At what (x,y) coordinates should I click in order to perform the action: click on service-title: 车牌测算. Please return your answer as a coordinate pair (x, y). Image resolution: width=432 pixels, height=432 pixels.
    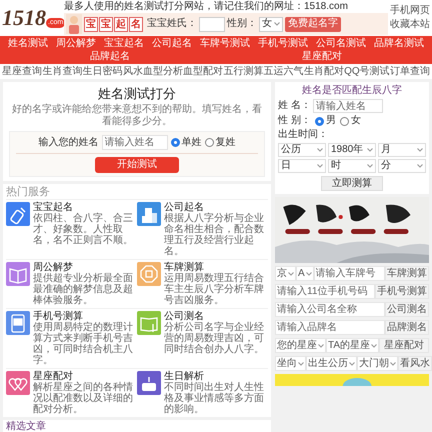
    Looking at the image, I should click on (215, 267).